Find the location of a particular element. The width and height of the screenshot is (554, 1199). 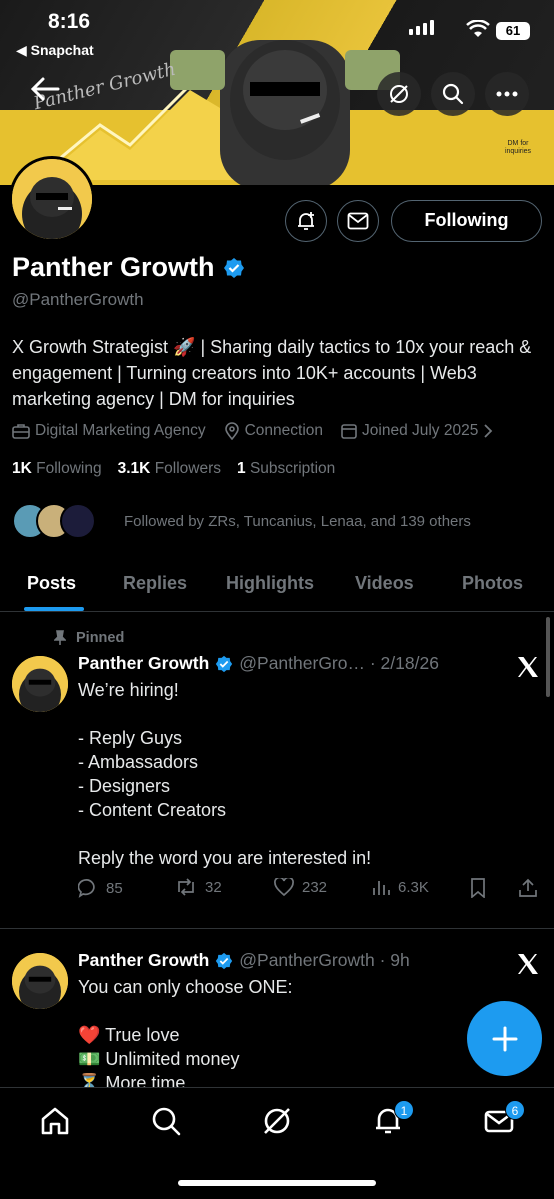

compose-post-button is located at coordinates (504, 1038).